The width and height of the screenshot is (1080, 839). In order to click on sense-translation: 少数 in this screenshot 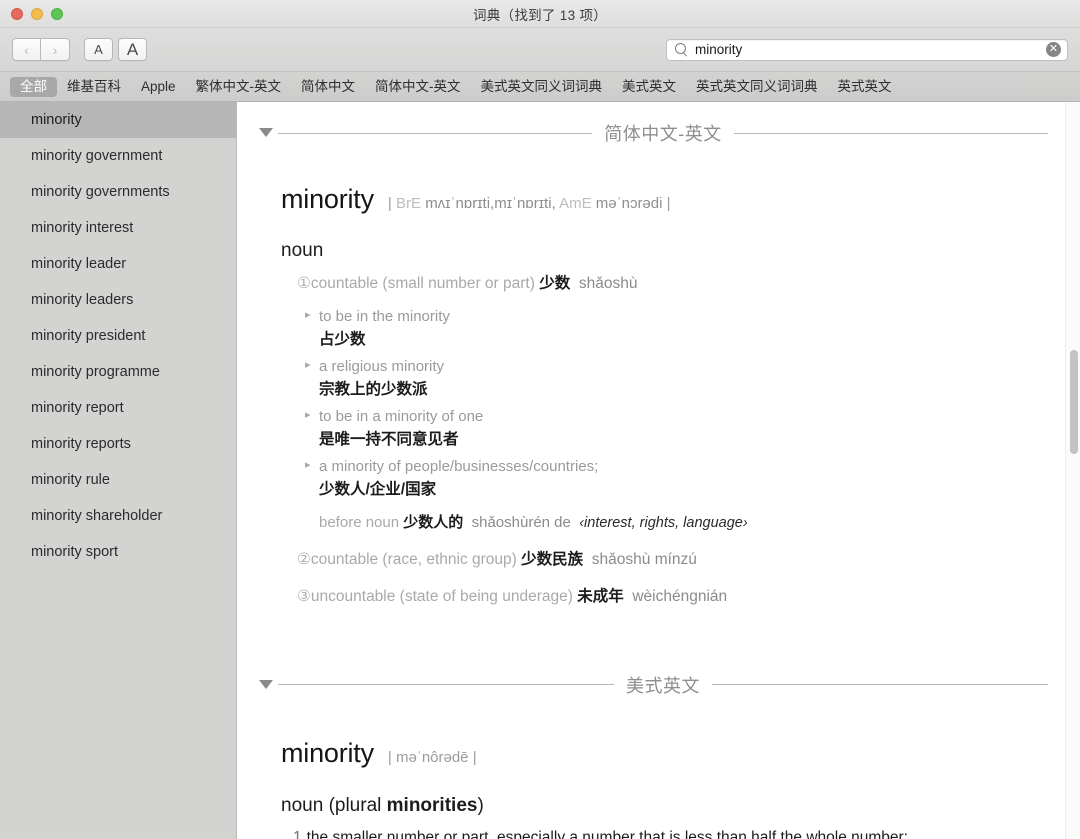, I will do `click(555, 283)`.